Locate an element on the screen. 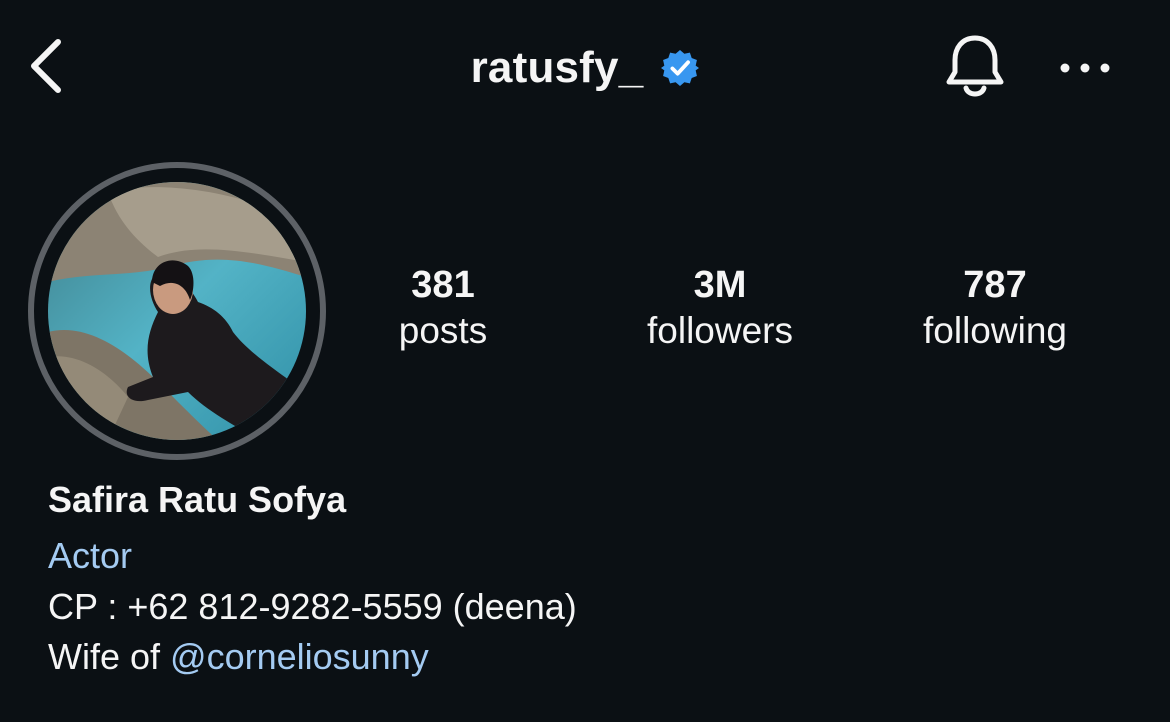 The image size is (1170, 722). avatar-image is located at coordinates (177, 311).